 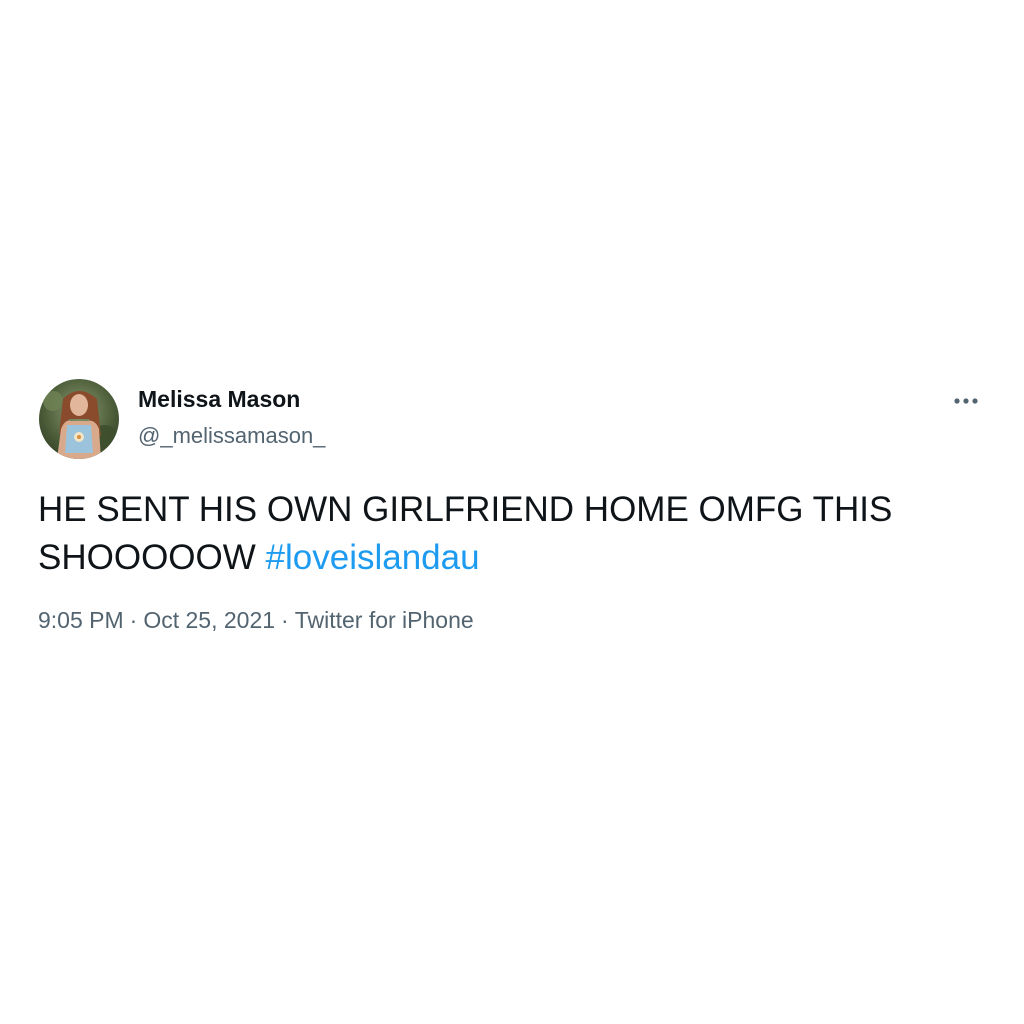 I want to click on tweet-source: Twitter for iPhone, so click(x=384, y=620).